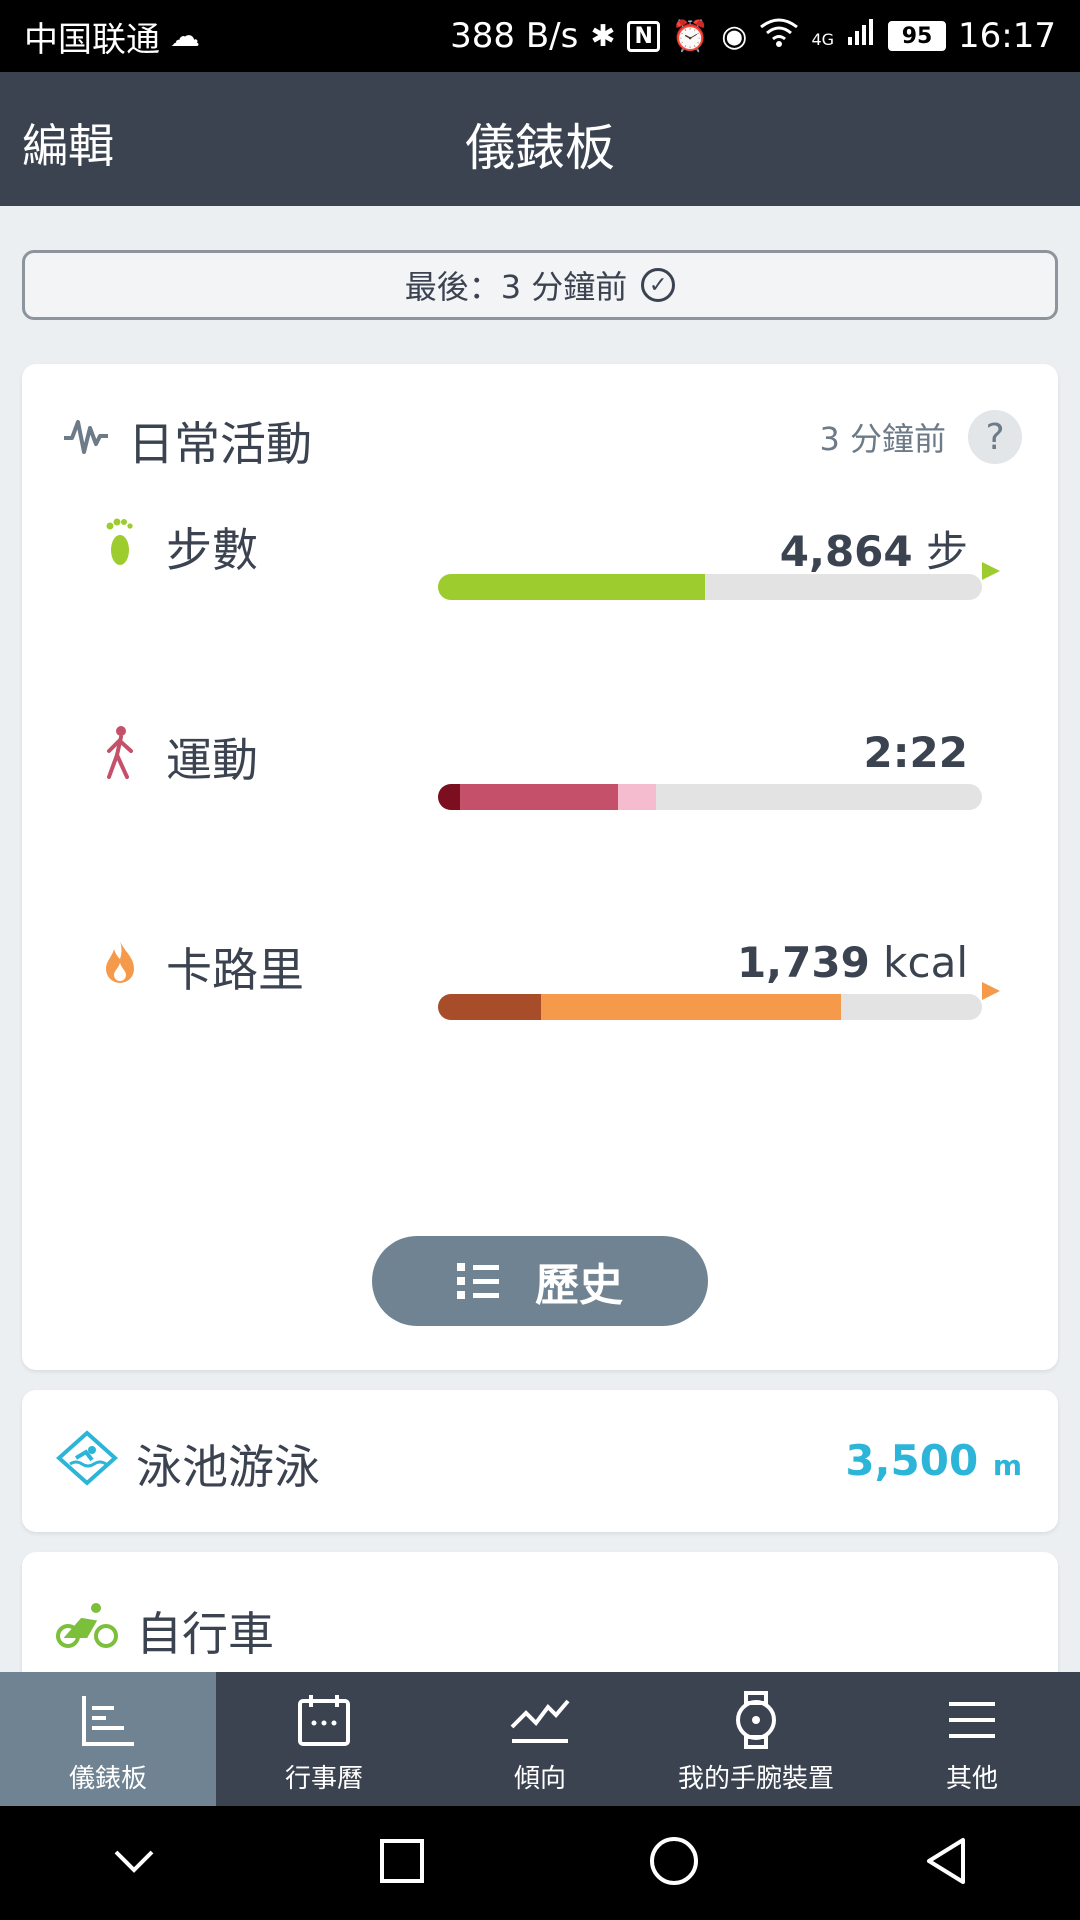  I want to click on flame-icon, so click(120, 962).